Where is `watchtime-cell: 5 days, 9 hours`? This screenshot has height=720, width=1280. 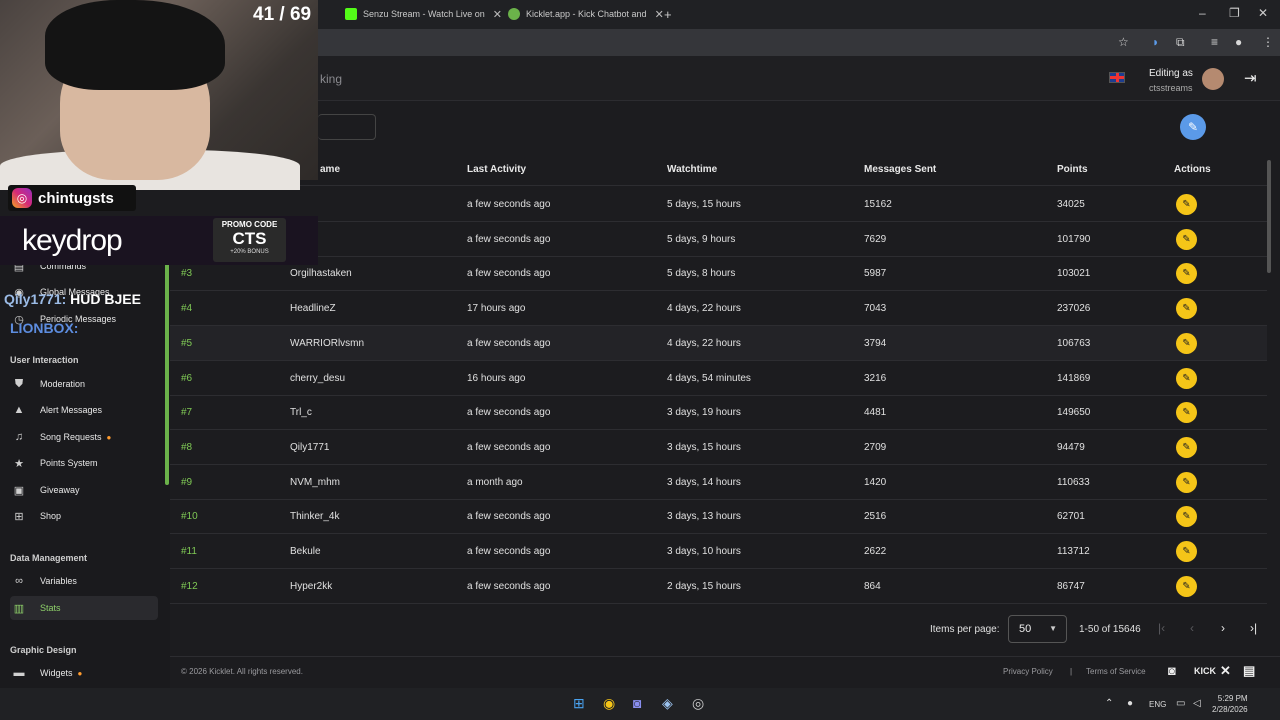
watchtime-cell: 5 days, 9 hours is located at coordinates (701, 239).